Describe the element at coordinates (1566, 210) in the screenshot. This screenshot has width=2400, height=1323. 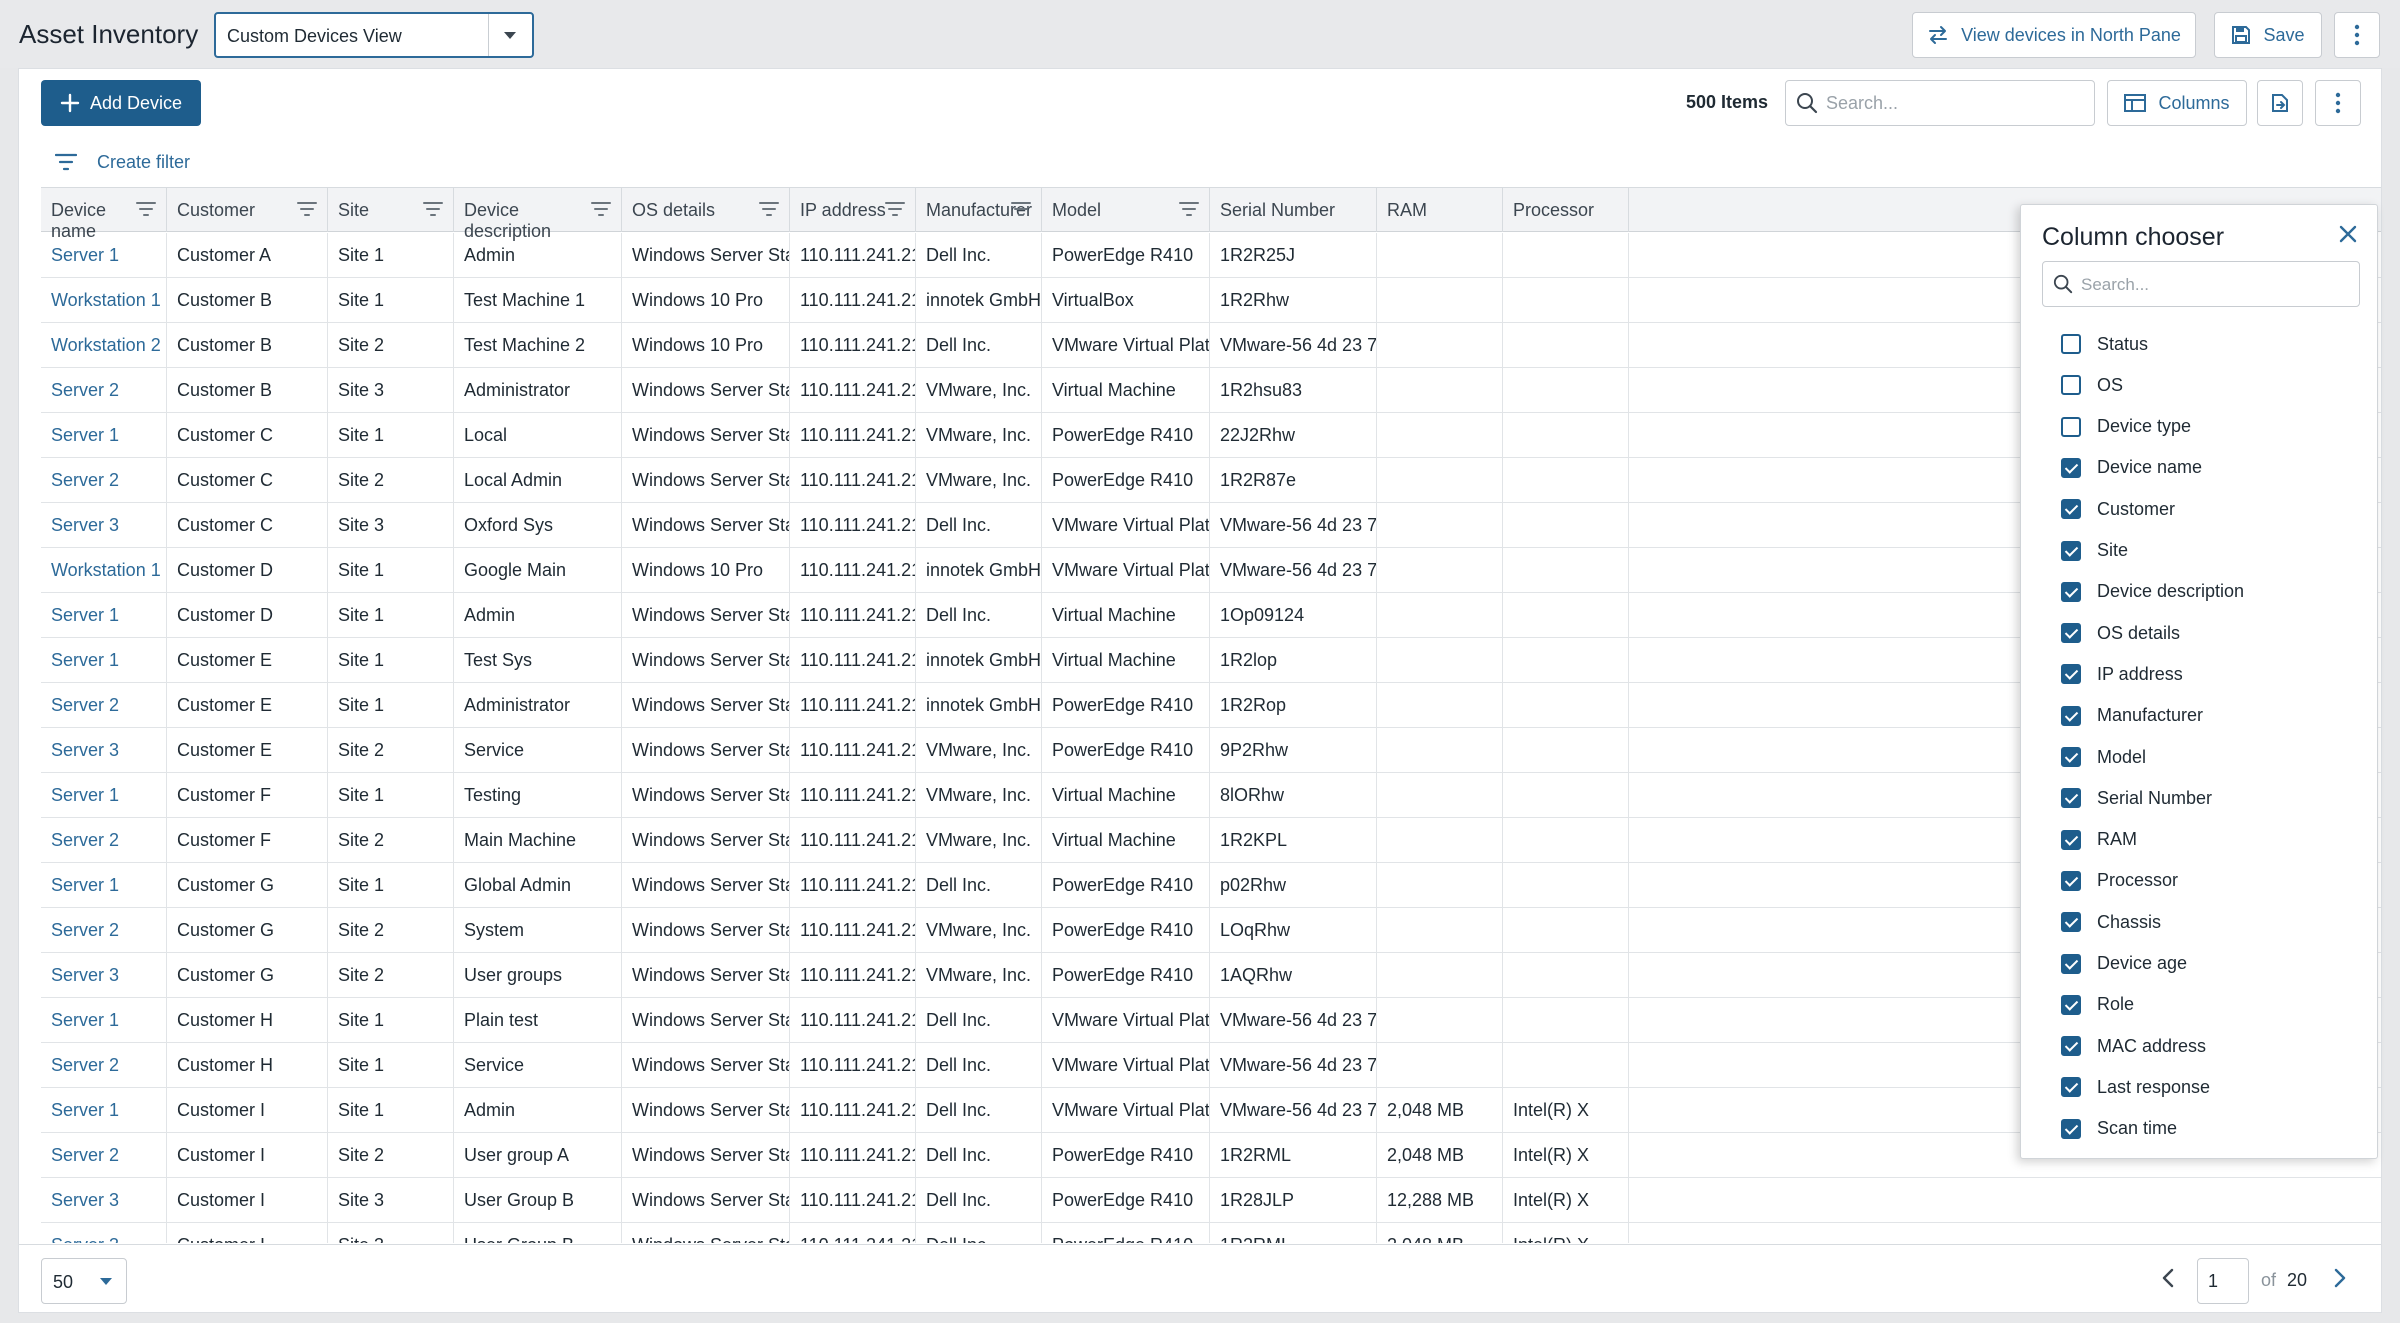
I see `column-header: Processor` at that location.